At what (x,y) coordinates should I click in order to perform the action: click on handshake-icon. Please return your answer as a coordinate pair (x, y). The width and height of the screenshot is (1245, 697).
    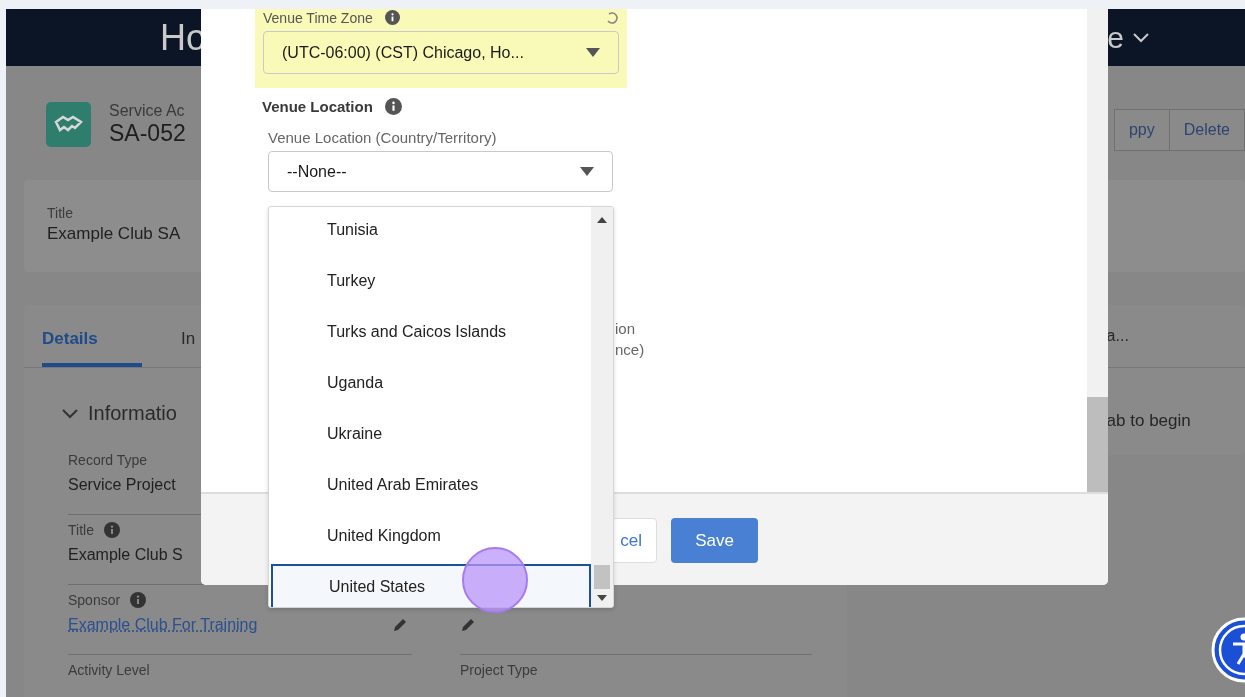
    Looking at the image, I should click on (68, 124).